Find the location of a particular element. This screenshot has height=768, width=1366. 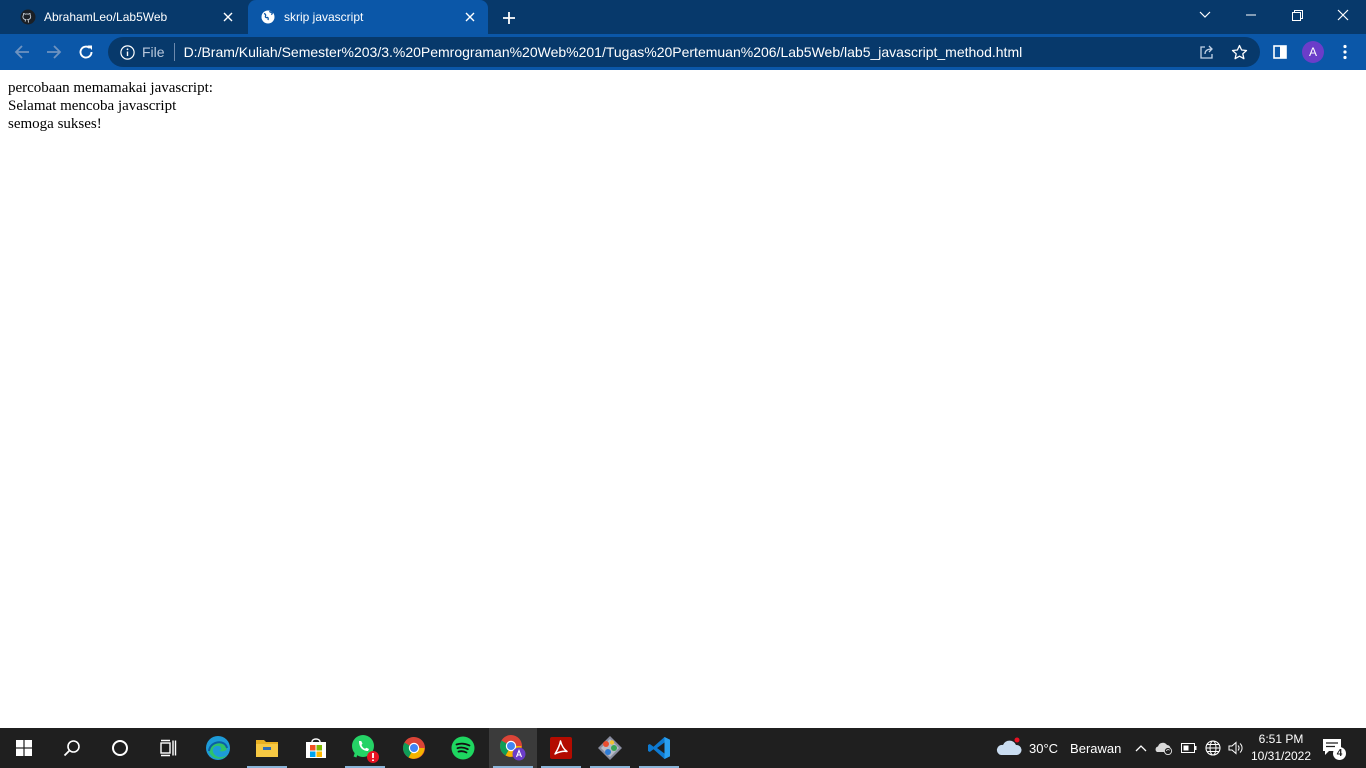

address-scheme-label: File is located at coordinates (153, 52).